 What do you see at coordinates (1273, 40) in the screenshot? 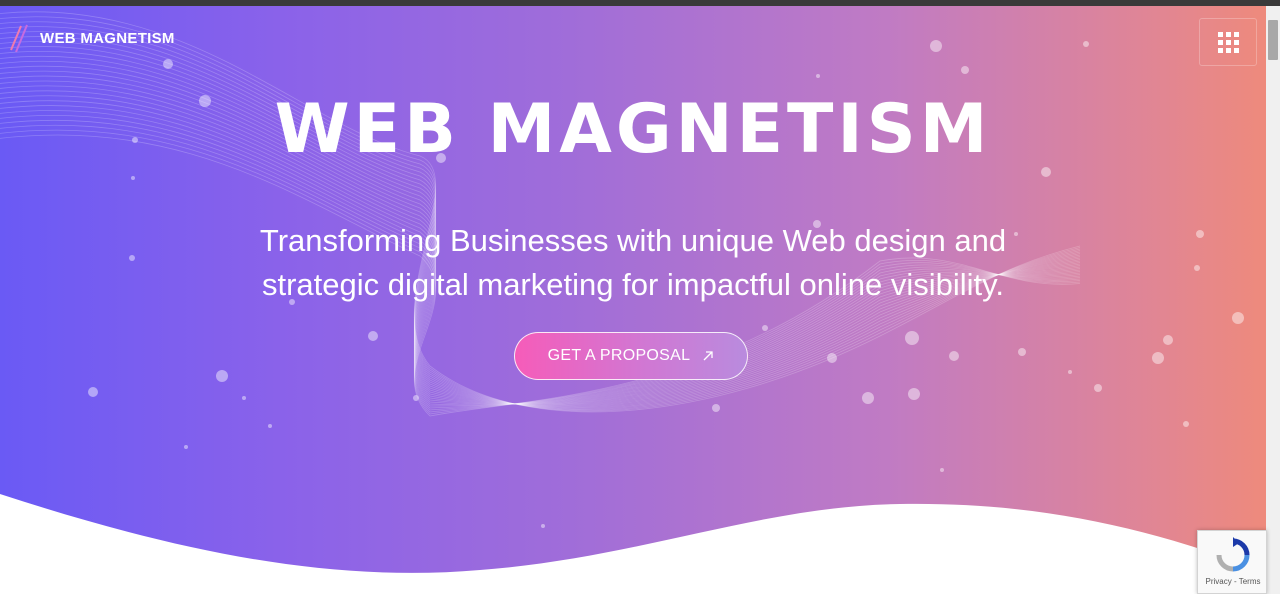
I see `scrollbar-thumb` at bounding box center [1273, 40].